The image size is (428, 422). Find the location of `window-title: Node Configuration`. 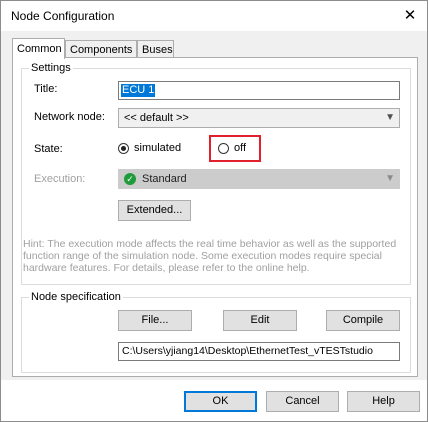

window-title: Node Configuration is located at coordinates (63, 16).